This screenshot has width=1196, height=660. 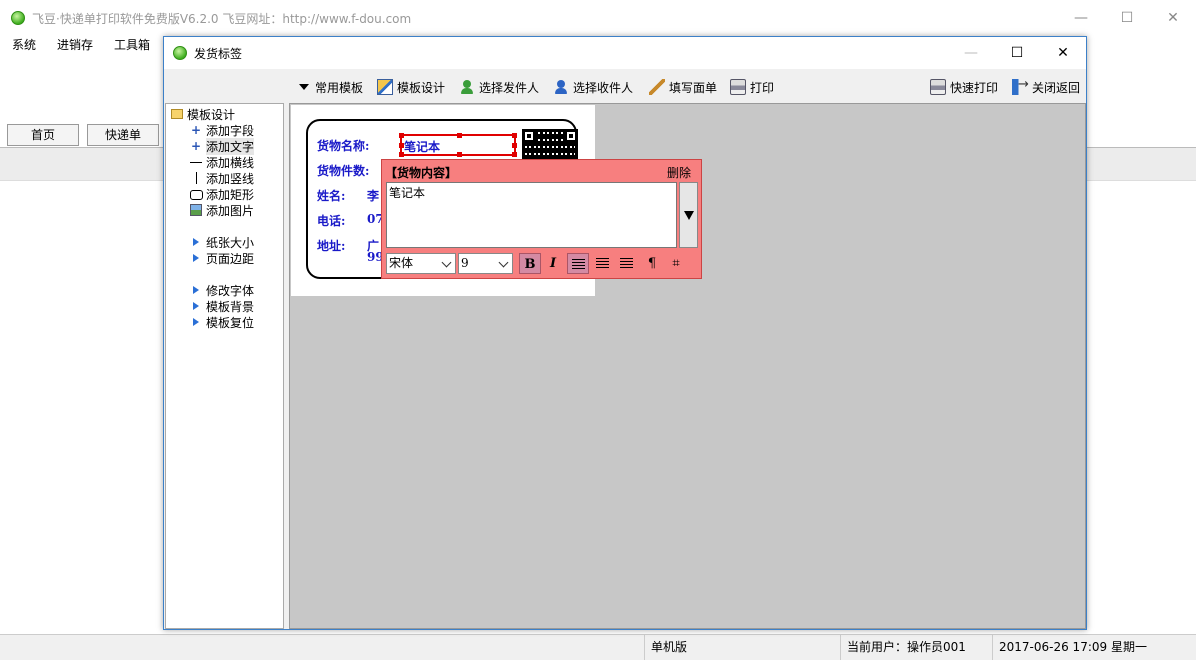 I want to click on text-edit-popup: 【货物内容】 删除 笔记本 宋体 9 B I ¶ ⌗, so click(x=541, y=219).